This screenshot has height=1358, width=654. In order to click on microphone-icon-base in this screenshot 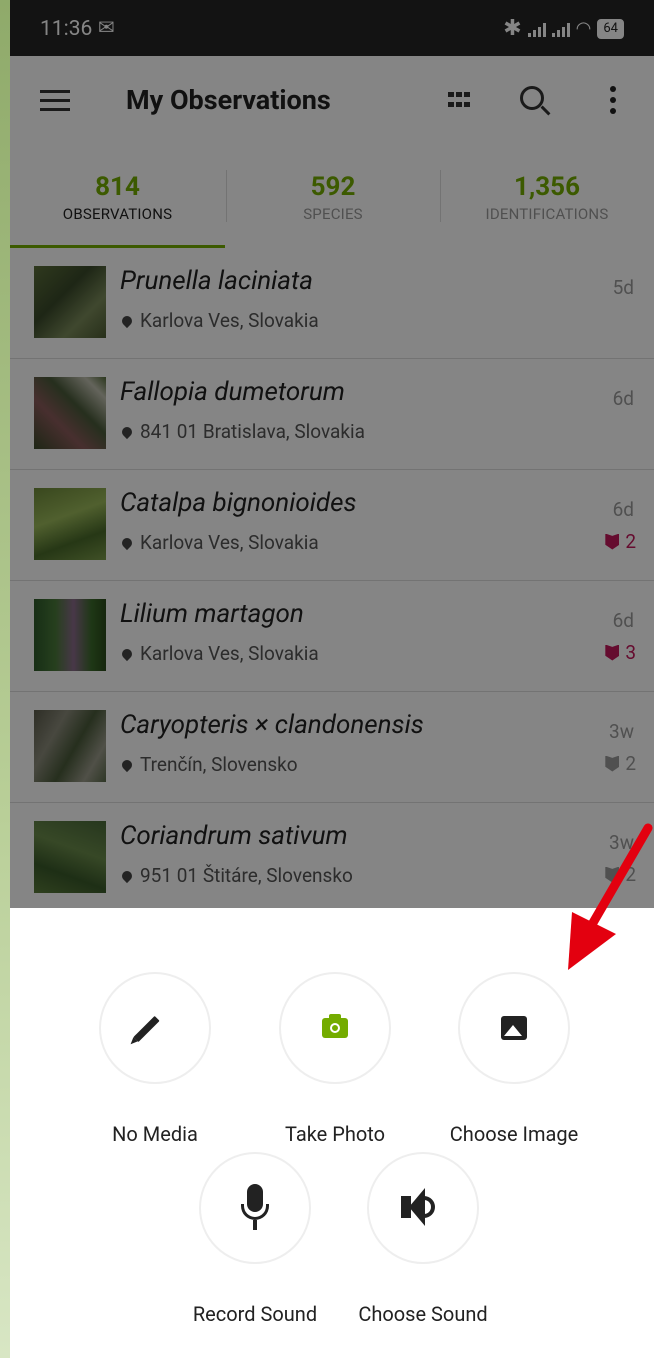, I will do `click(255, 1212)`.